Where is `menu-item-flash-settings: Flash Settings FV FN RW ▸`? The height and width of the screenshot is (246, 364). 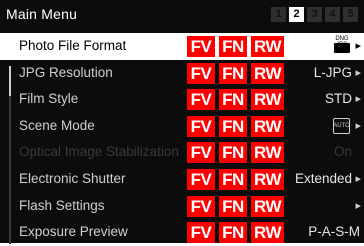
menu-item-flash-settings: Flash Settings FV FN RW ▸ is located at coordinates (182, 206).